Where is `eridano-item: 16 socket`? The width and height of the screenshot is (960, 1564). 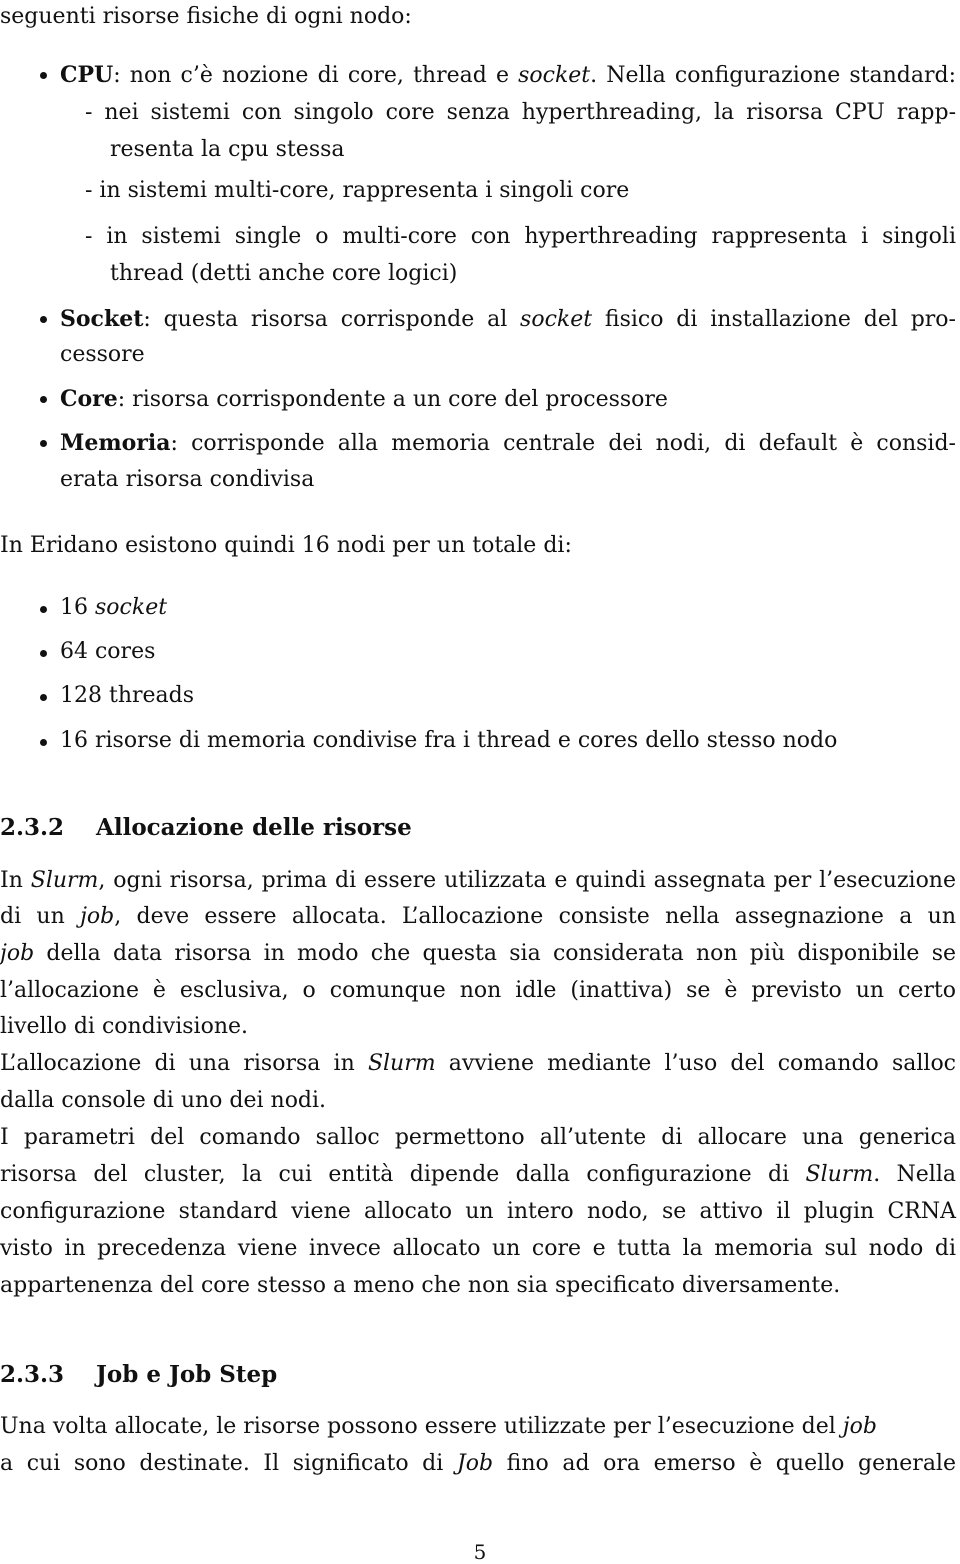
eridano-item: 16 socket is located at coordinates (114, 607).